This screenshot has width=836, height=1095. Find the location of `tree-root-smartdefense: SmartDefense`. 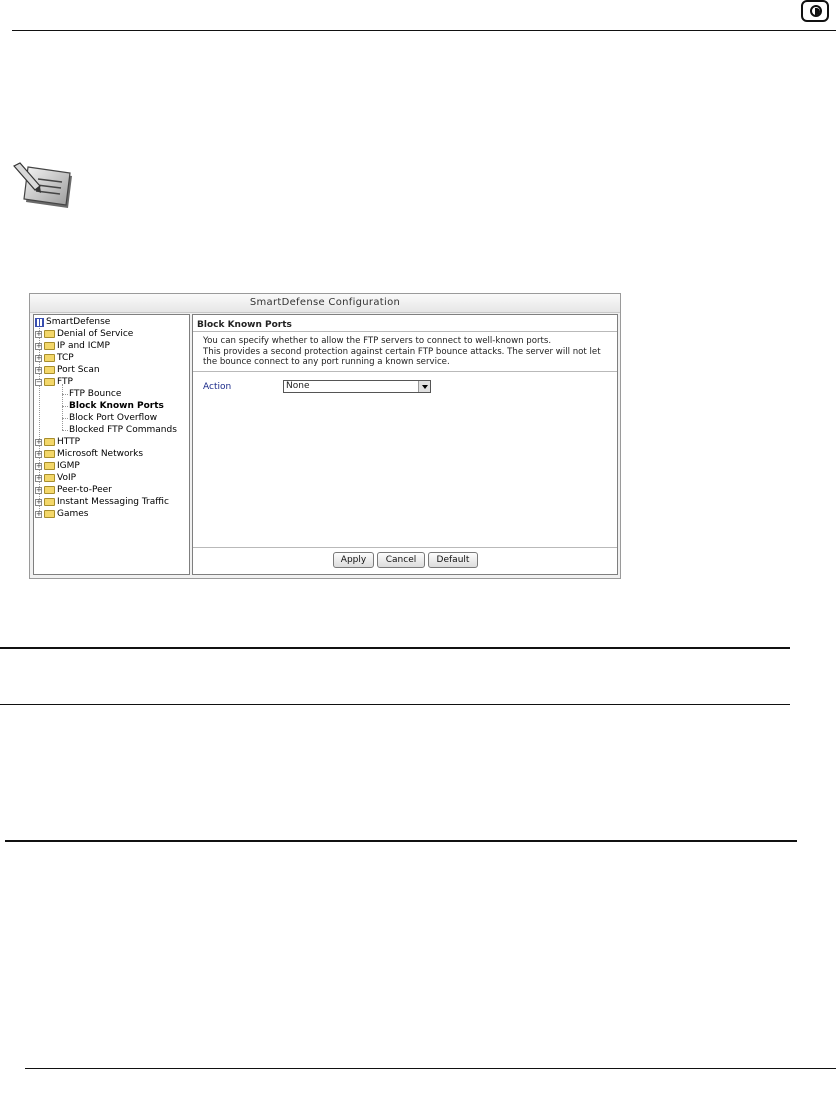

tree-root-smartdefense: SmartDefense is located at coordinates (72, 322).